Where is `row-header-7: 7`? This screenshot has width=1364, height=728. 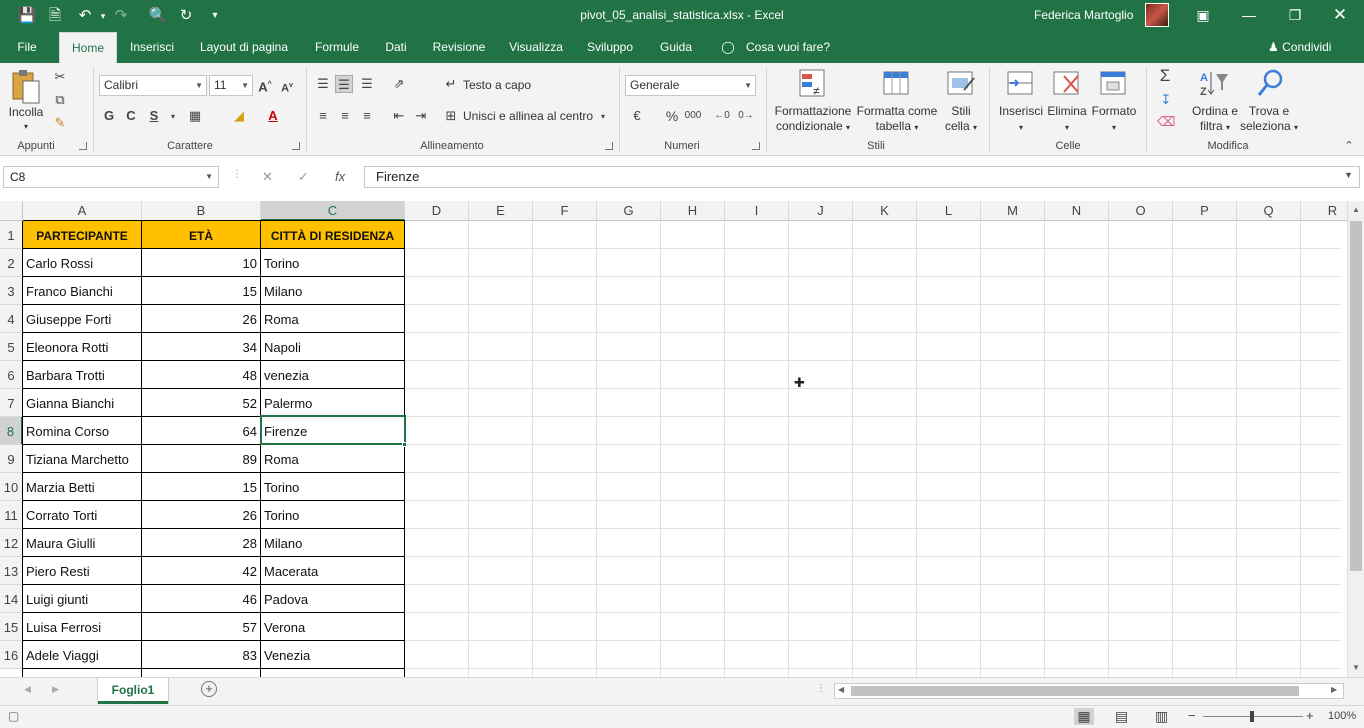 row-header-7: 7 is located at coordinates (11, 403).